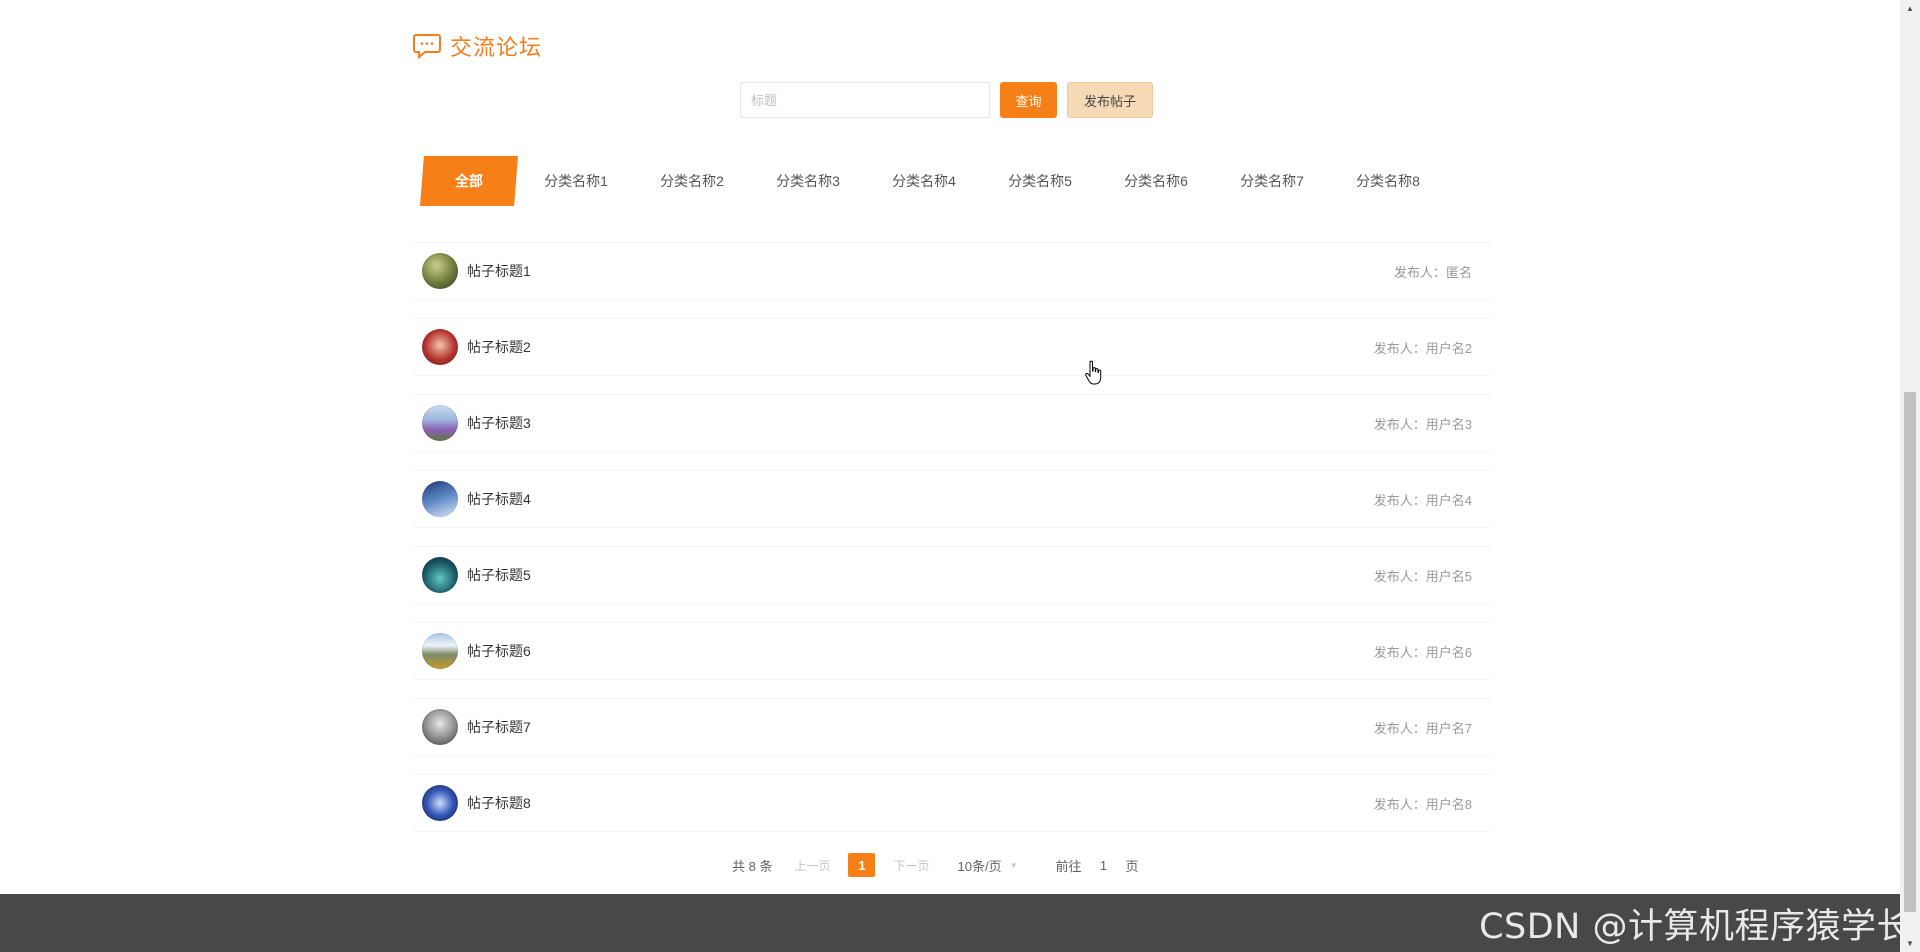 The width and height of the screenshot is (1920, 952). Describe the element at coordinates (808, 181) in the screenshot. I see `tab-category-3: 分类名称3` at that location.